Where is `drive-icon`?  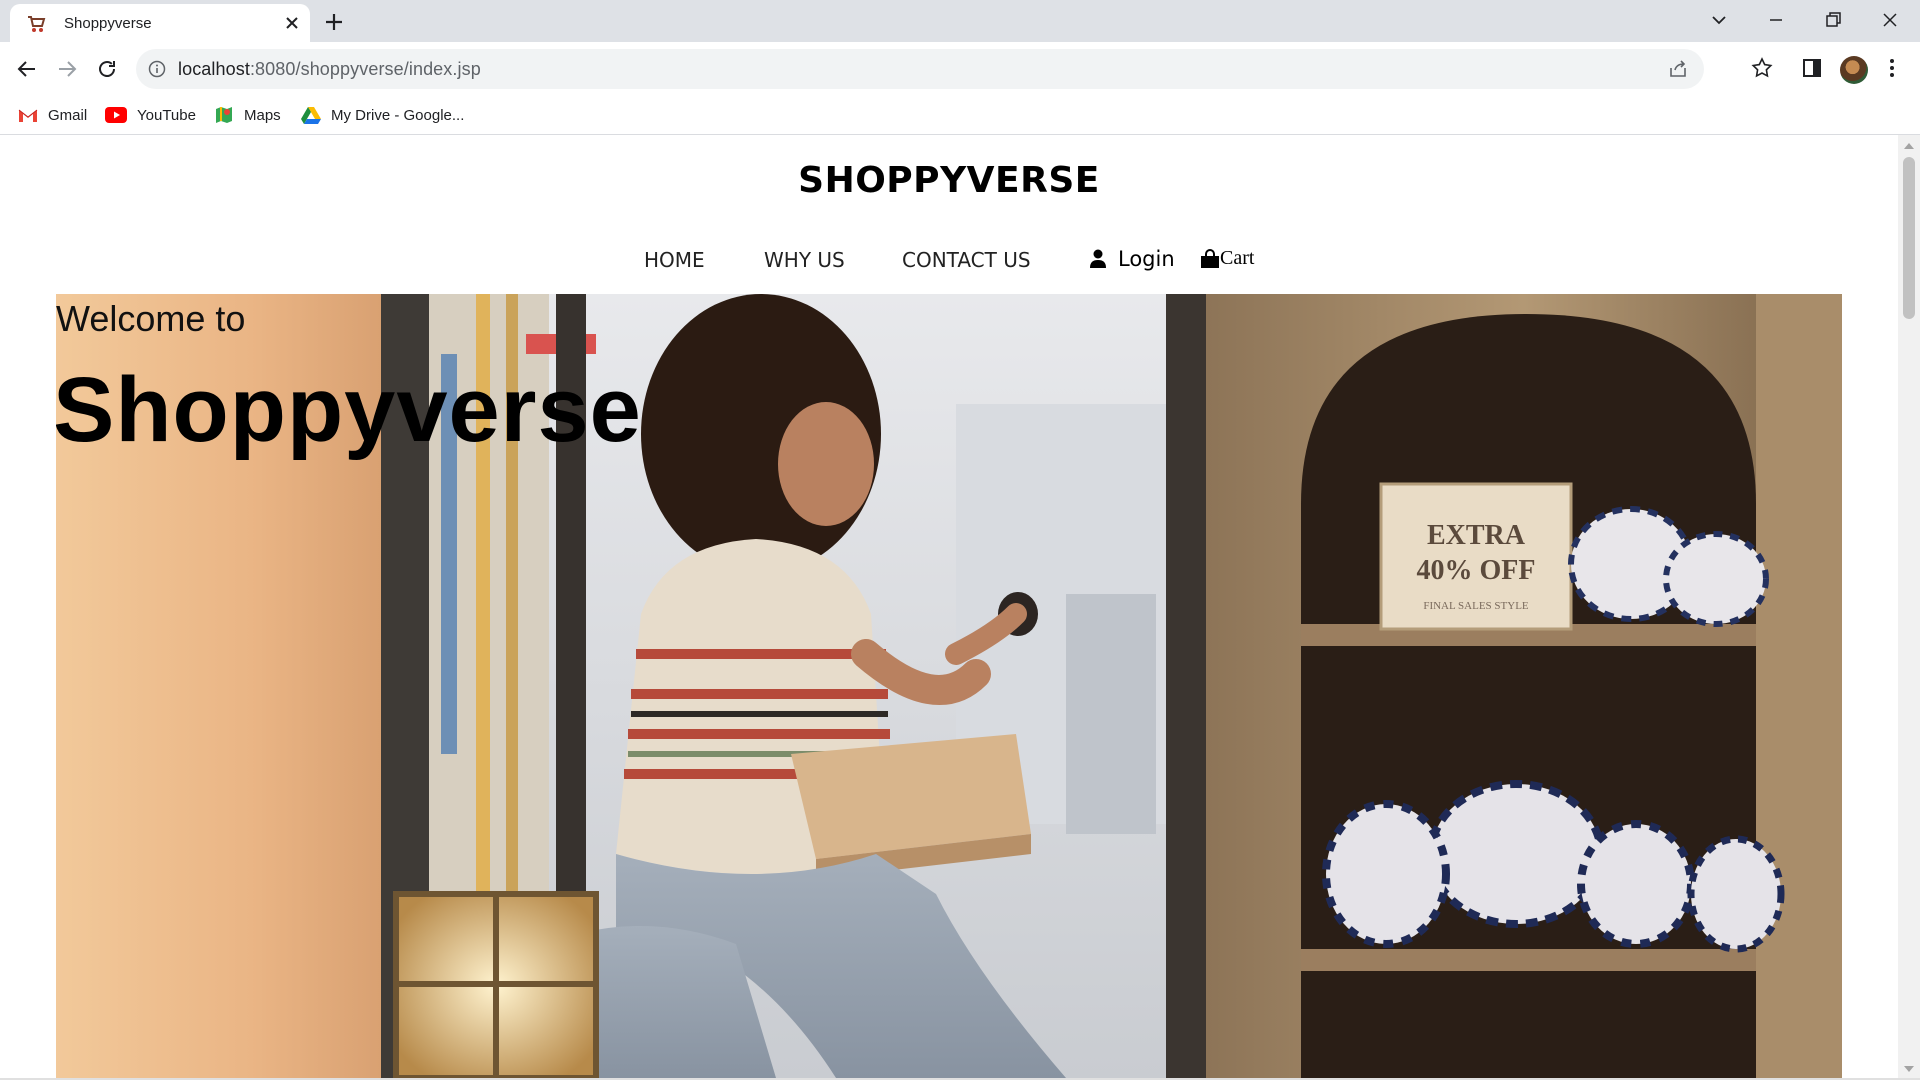
drive-icon is located at coordinates (311, 115).